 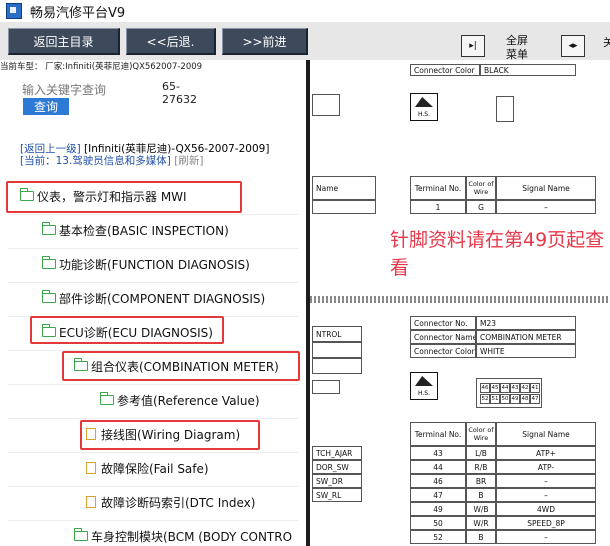 I want to click on tree-item-label: 部件诊断(COMPONENT DIAGNOSIS), so click(x=162, y=298).